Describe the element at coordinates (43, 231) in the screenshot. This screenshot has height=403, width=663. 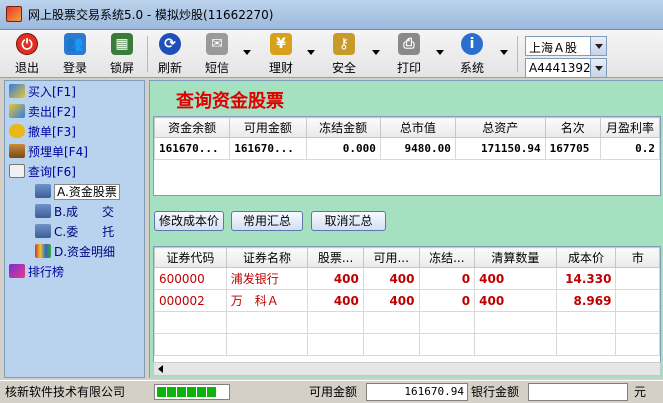
I see `orders-icon` at that location.